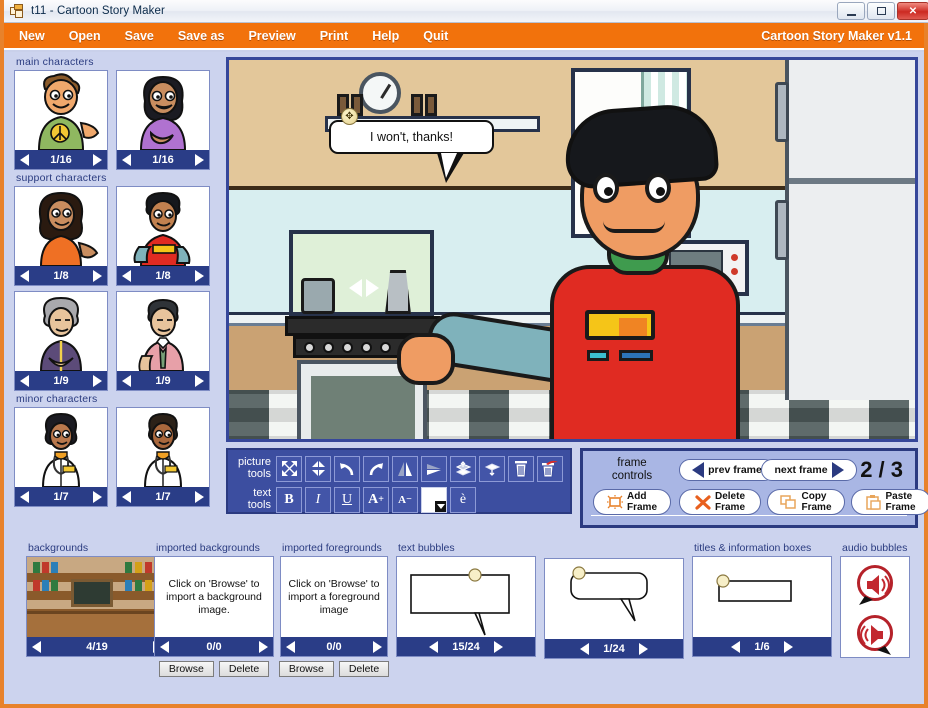  Describe the element at coordinates (720, 502) in the screenshot. I see `delete-frame-button: Delete Frame` at that location.